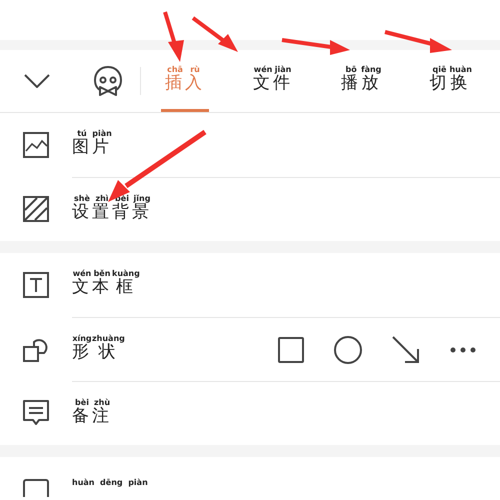  Describe the element at coordinates (92, 413) in the screenshot. I see `menu-item-label: 备 bèi 注 zhù` at that location.